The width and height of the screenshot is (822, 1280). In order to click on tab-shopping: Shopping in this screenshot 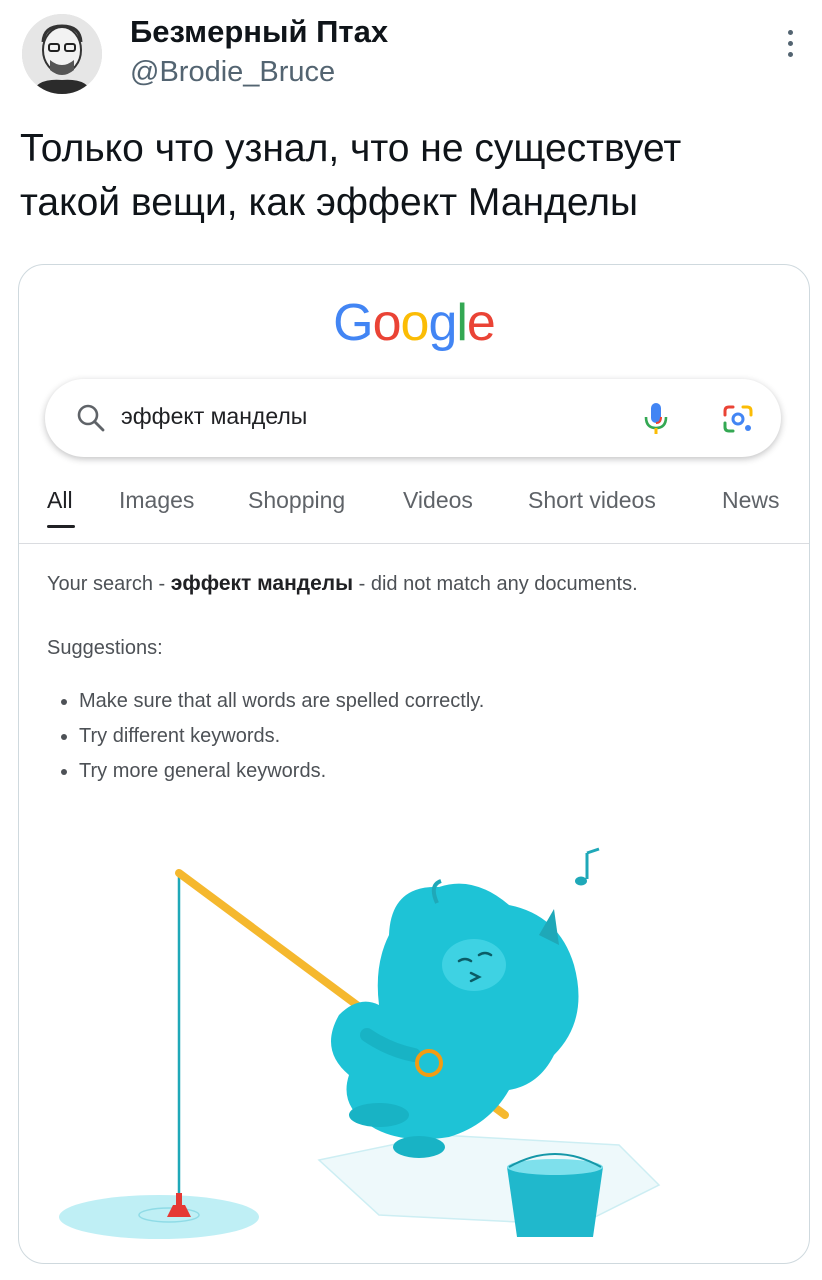, I will do `click(296, 500)`.